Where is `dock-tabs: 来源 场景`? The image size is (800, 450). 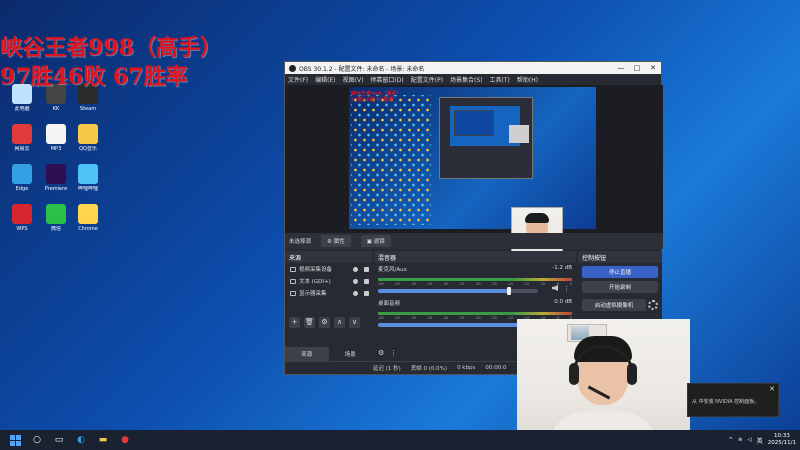
dock-tabs: 来源 场景 is located at coordinates (328, 354).